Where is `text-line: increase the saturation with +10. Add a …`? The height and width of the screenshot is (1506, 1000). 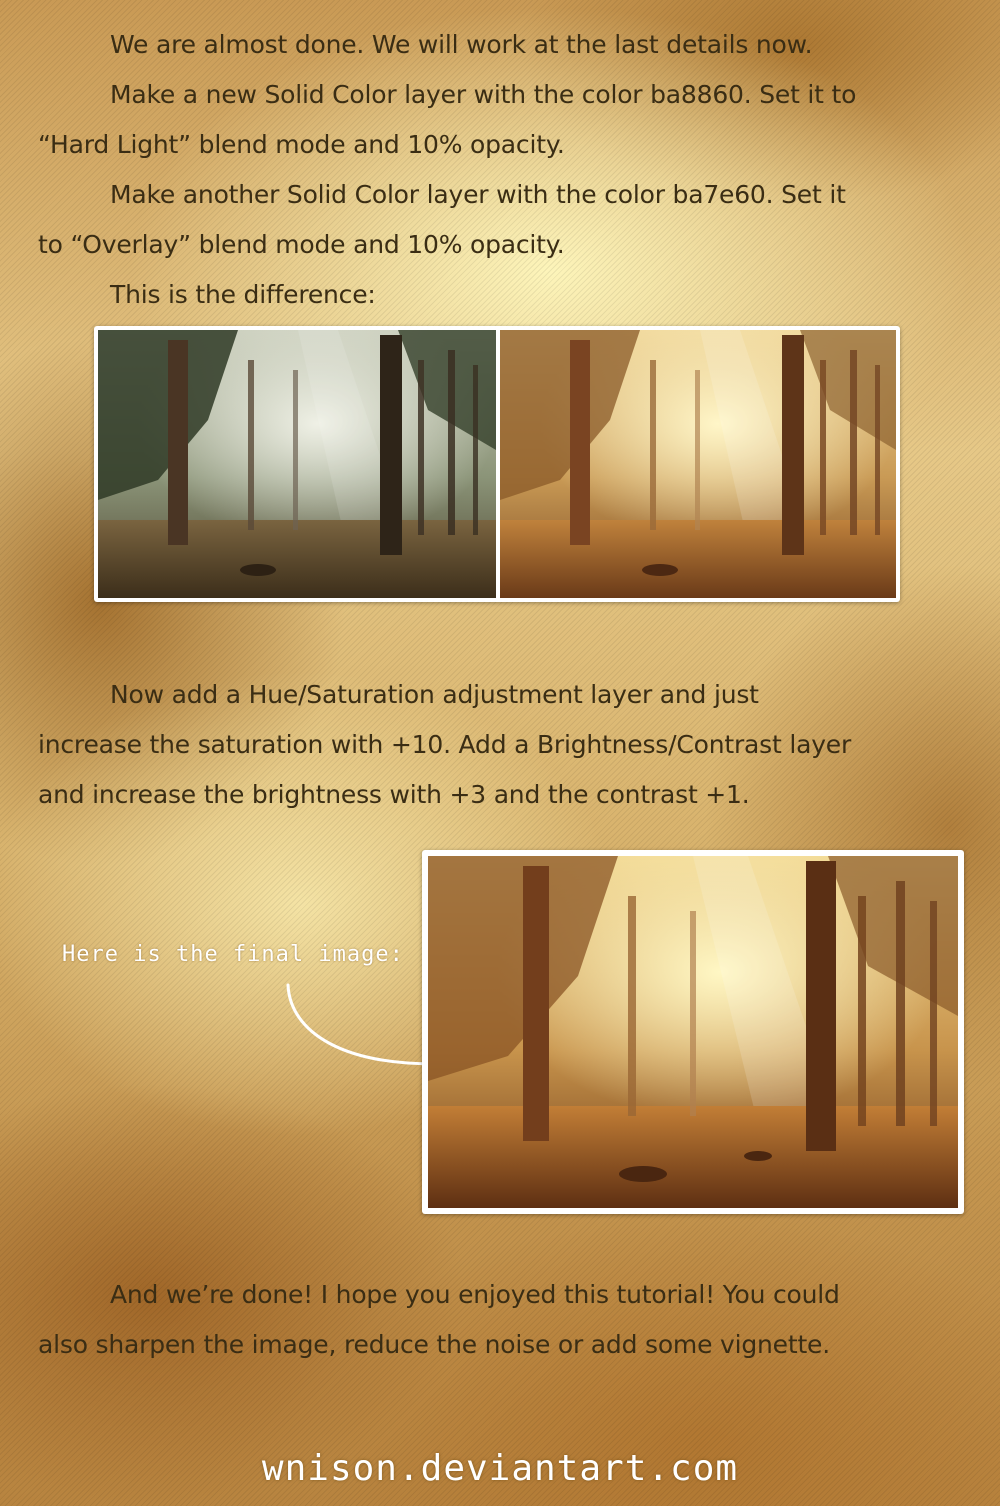 text-line: increase the saturation with +10. Add a … is located at coordinates (445, 744).